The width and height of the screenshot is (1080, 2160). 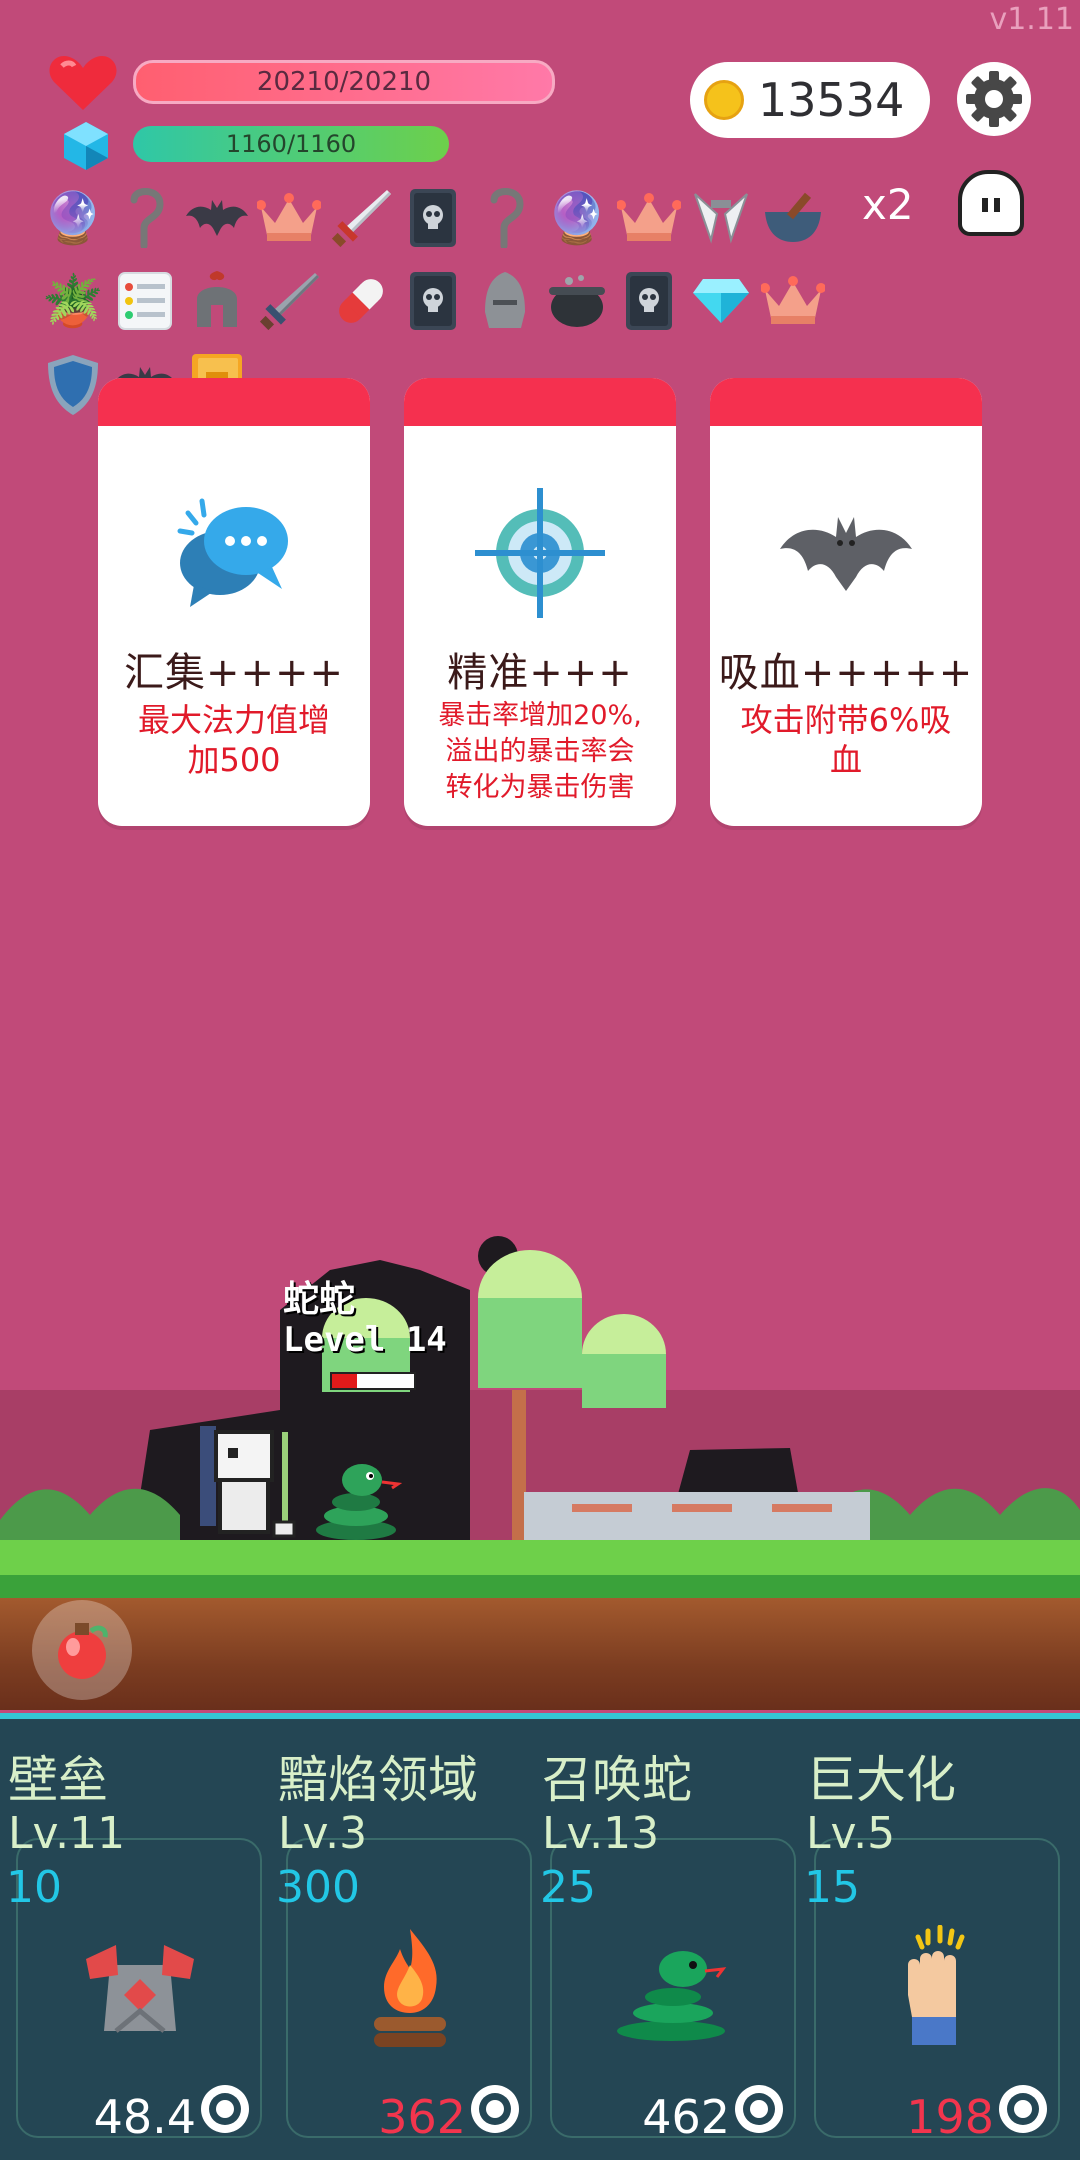 What do you see at coordinates (540, 1654) in the screenshot?
I see `ground-dirt` at bounding box center [540, 1654].